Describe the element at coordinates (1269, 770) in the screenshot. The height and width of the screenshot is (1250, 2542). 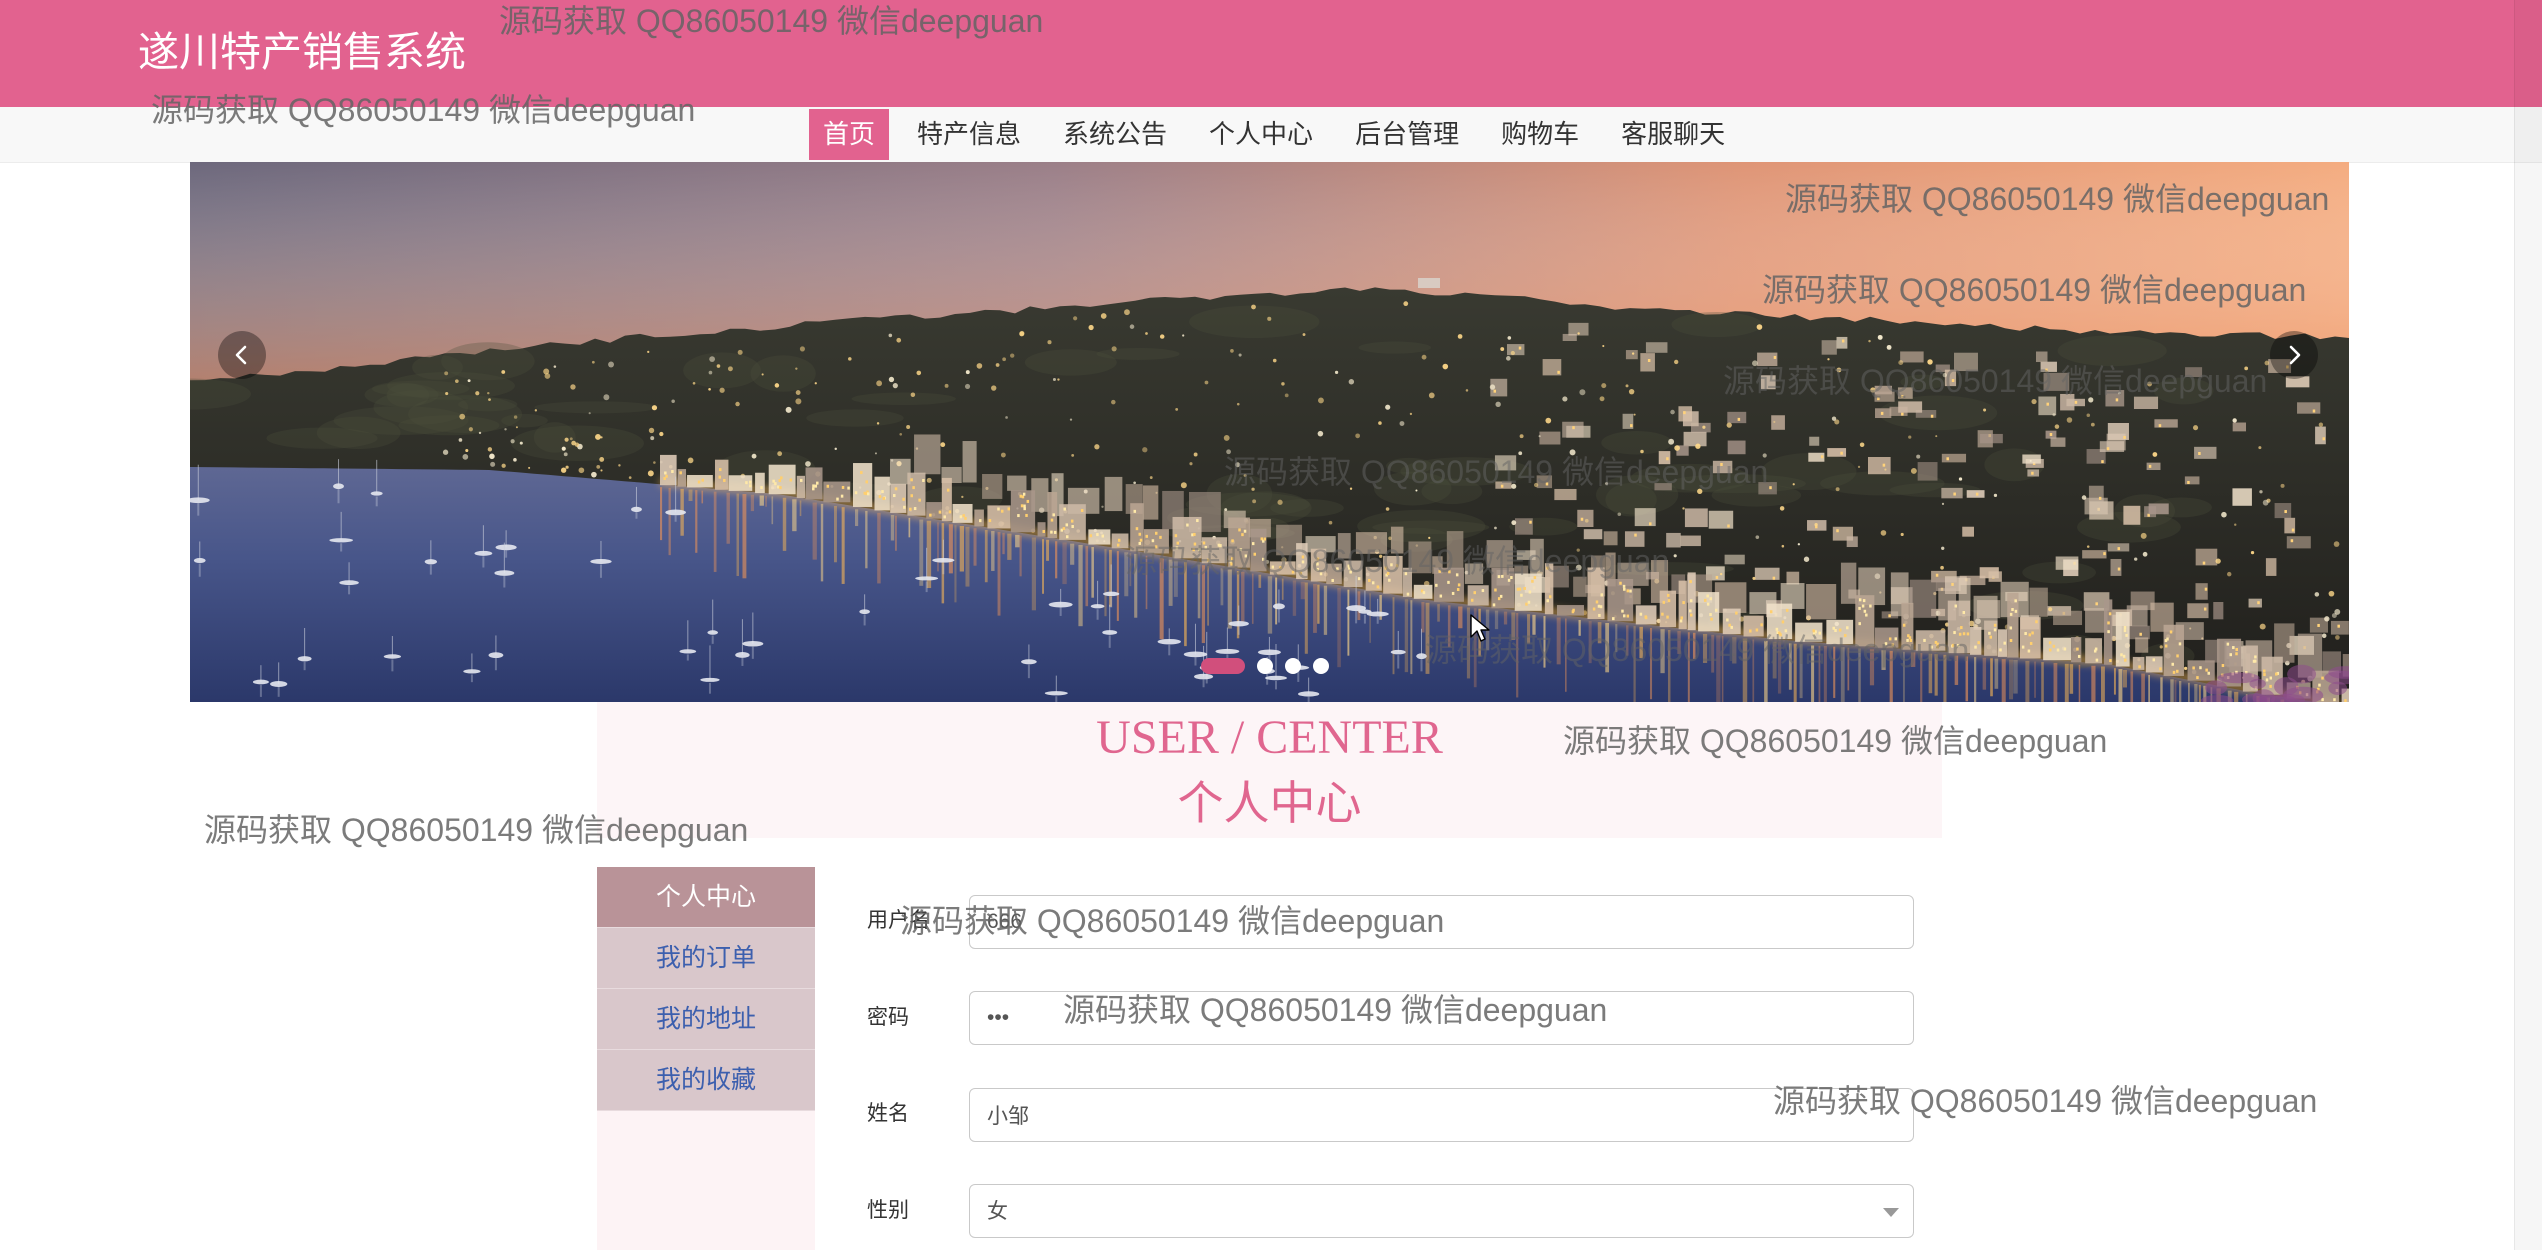
I see `section-heading: USER / CENTER 个人中心` at that location.